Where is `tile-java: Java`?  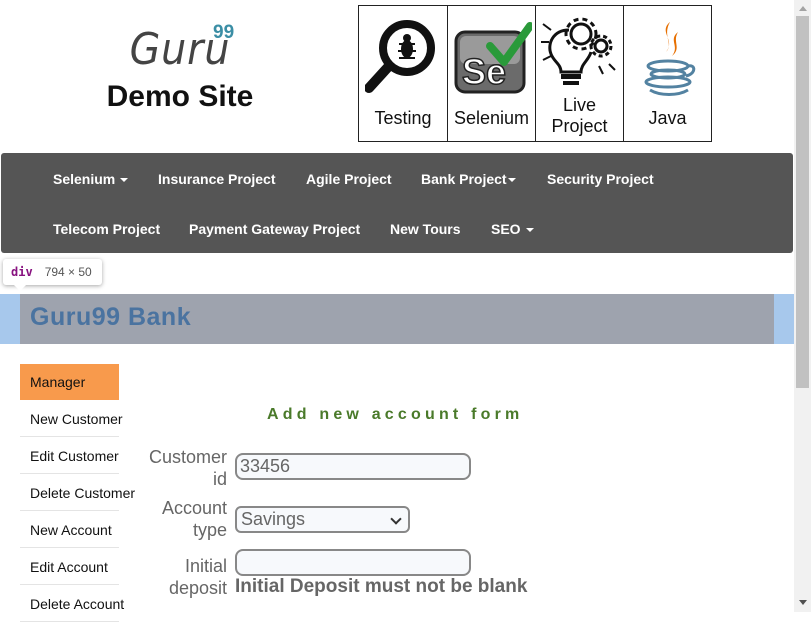
tile-java: Java is located at coordinates (667, 73).